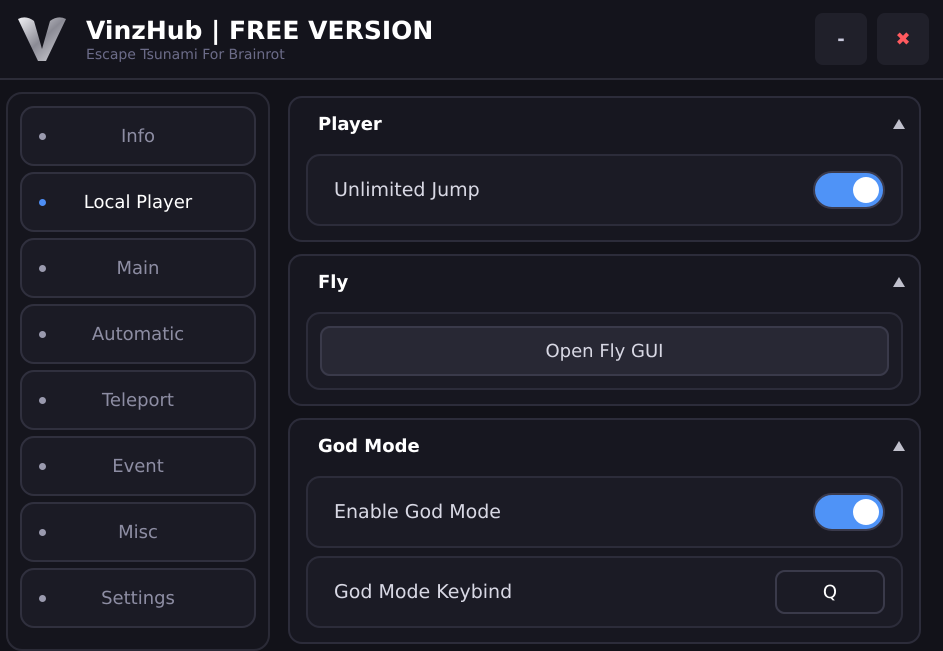 This screenshot has height=651, width=943. I want to click on sidebar-tab: Teleport, so click(138, 400).